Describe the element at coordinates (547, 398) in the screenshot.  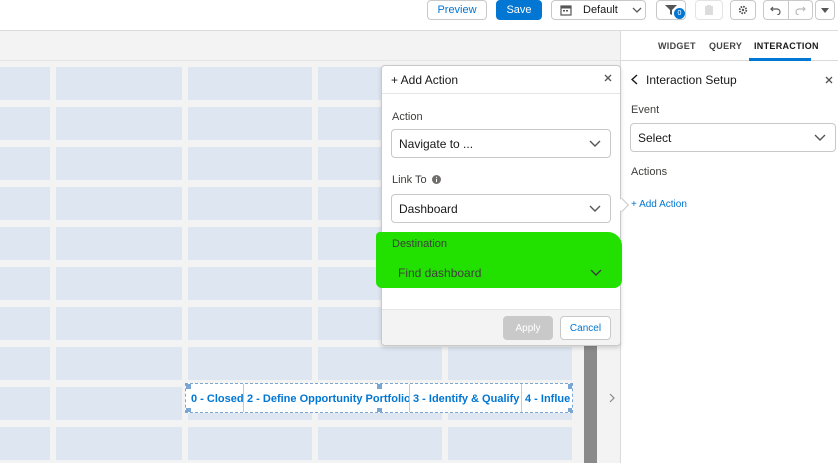
I see `filter-item: 4 - Influe` at that location.